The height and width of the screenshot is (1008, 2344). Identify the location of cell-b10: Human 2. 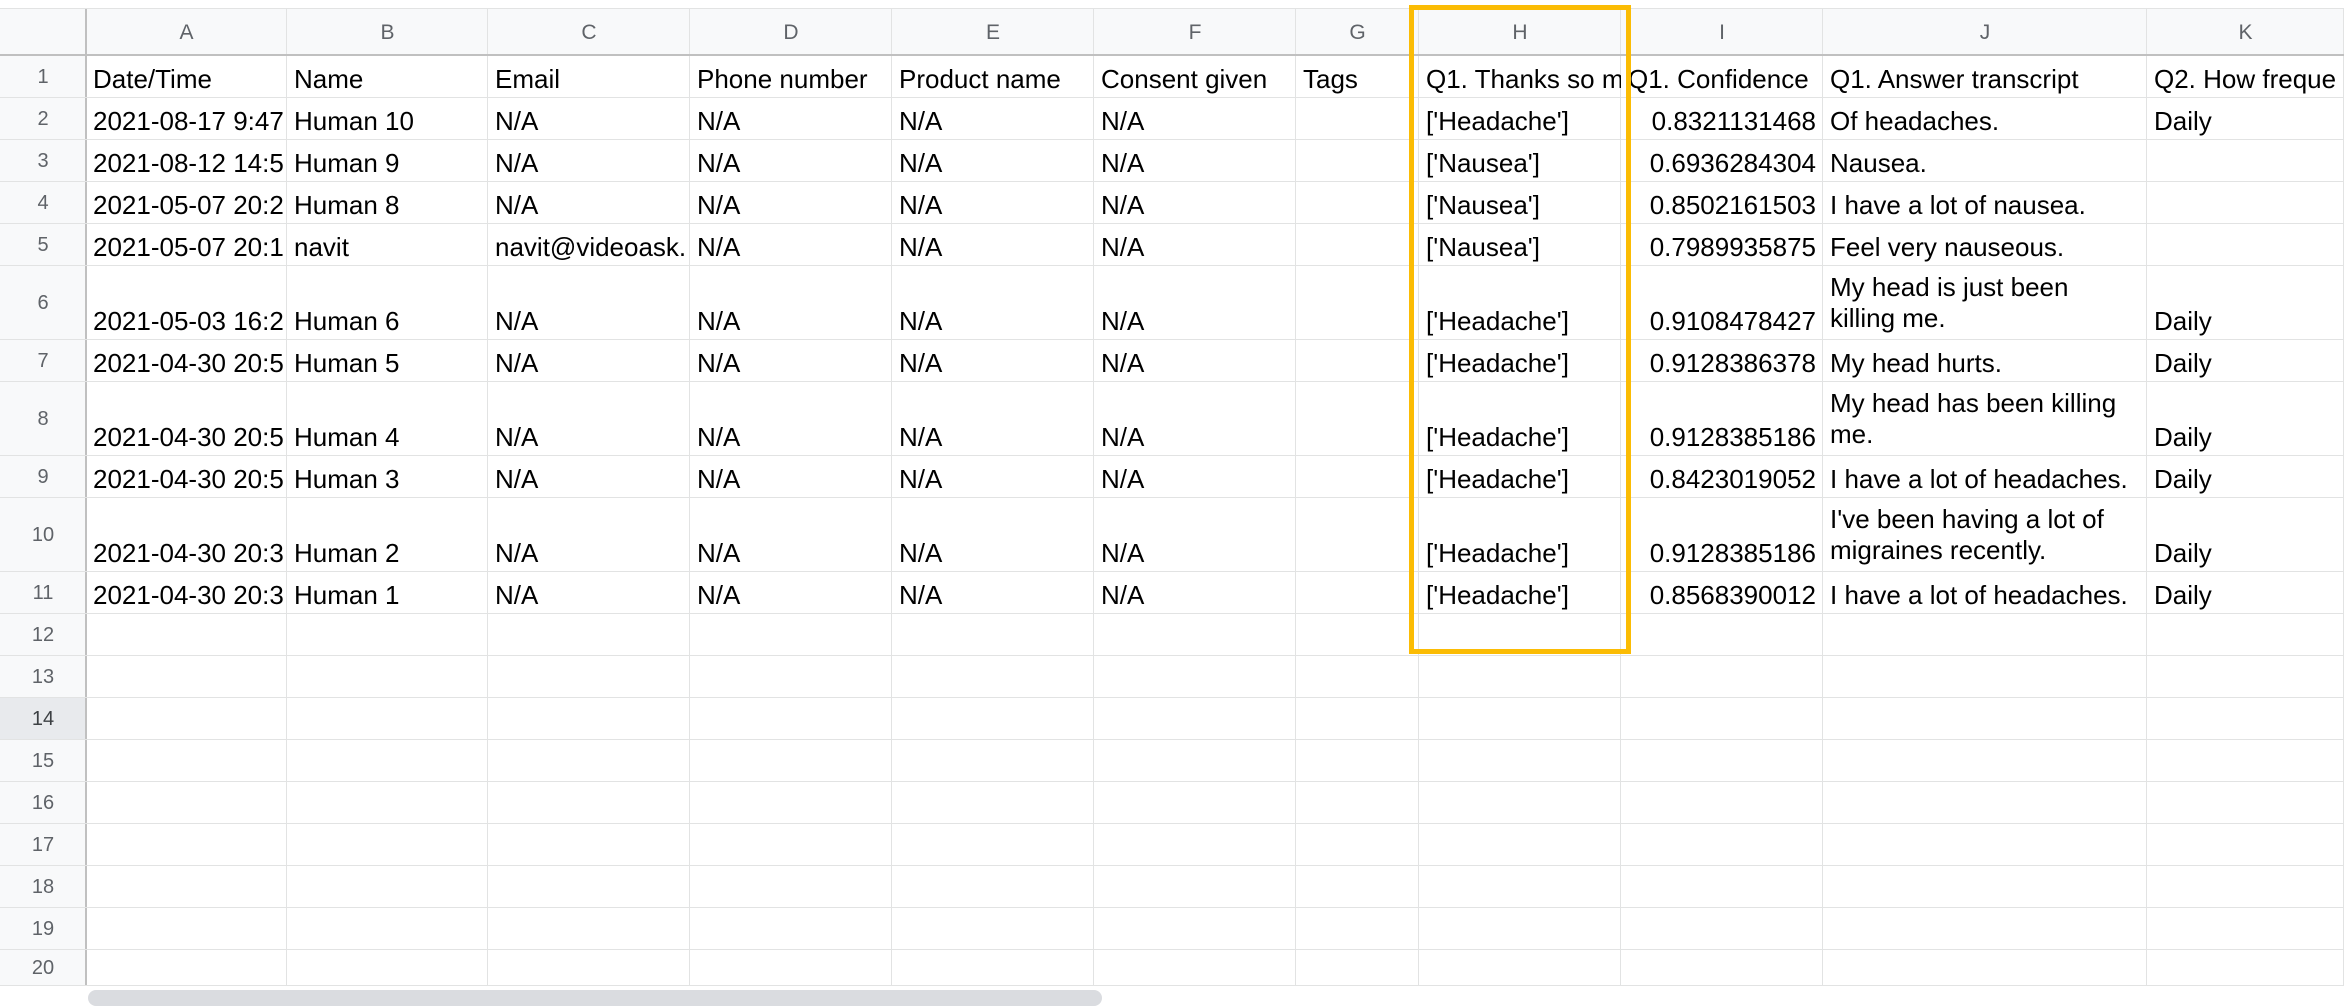
(387, 535).